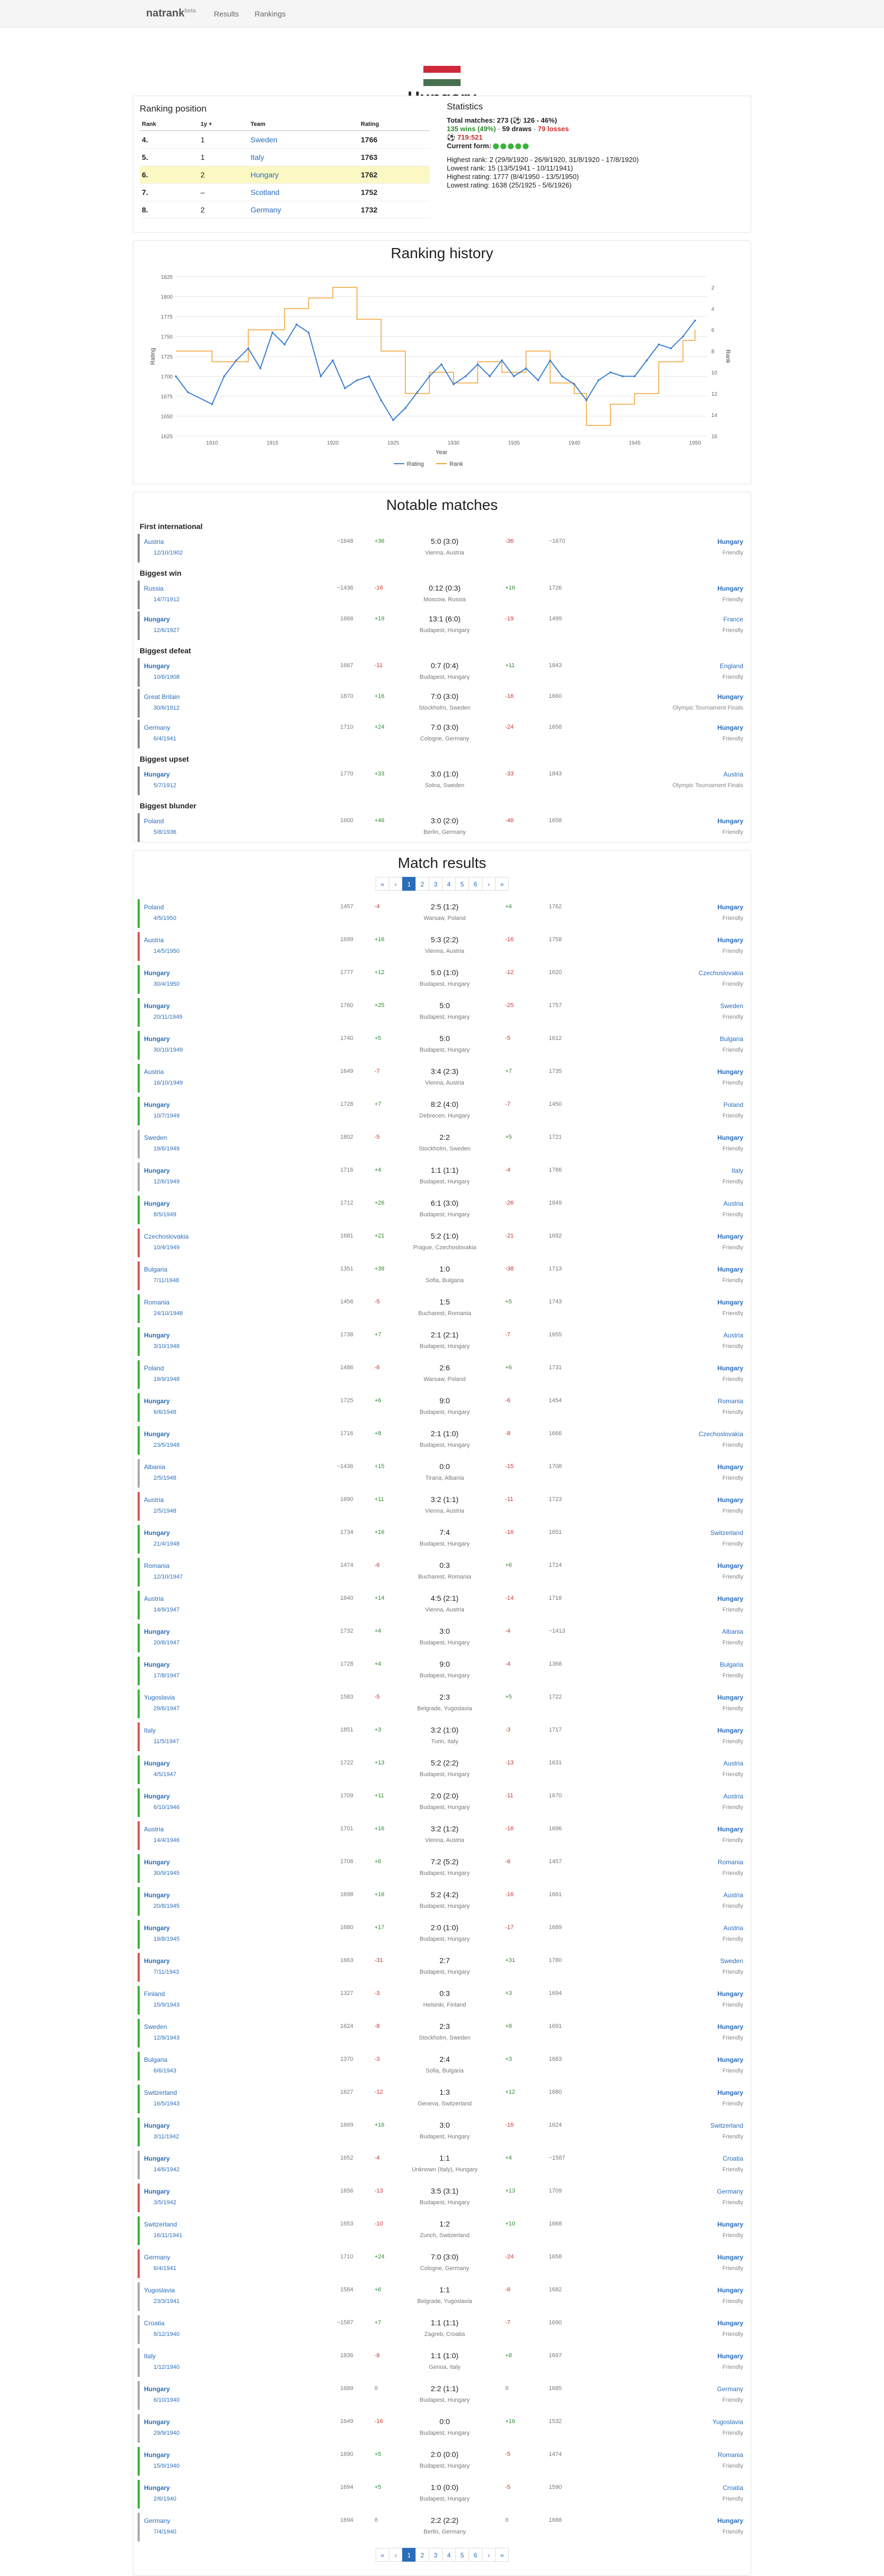  What do you see at coordinates (663, 2126) in the screenshot?
I see `away-team: Switzerland` at bounding box center [663, 2126].